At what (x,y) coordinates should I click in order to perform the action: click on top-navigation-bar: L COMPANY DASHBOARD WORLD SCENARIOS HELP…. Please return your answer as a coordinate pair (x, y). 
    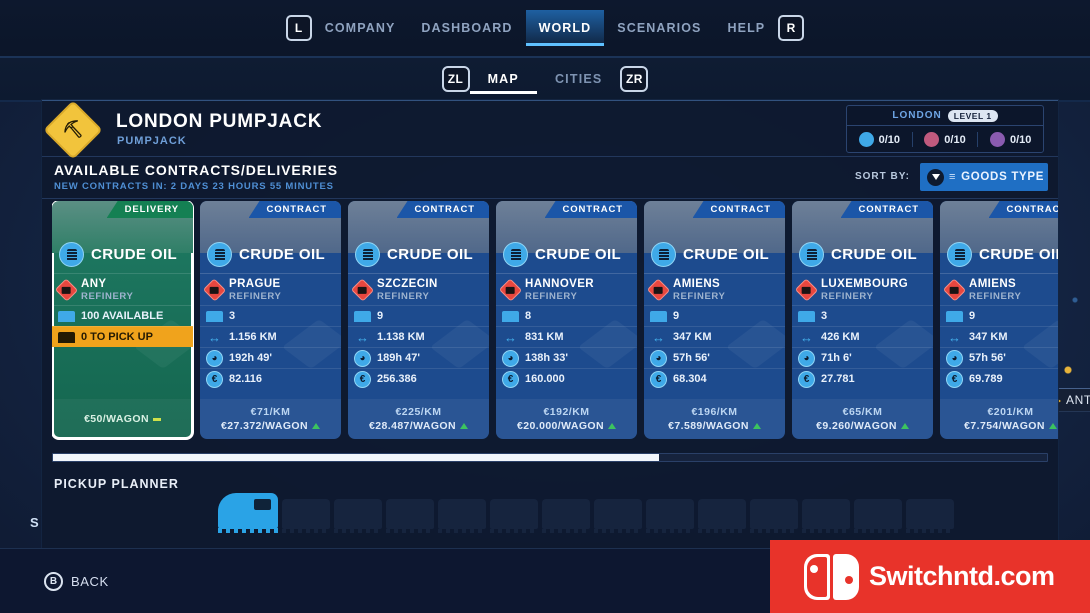
    Looking at the image, I should click on (545, 29).